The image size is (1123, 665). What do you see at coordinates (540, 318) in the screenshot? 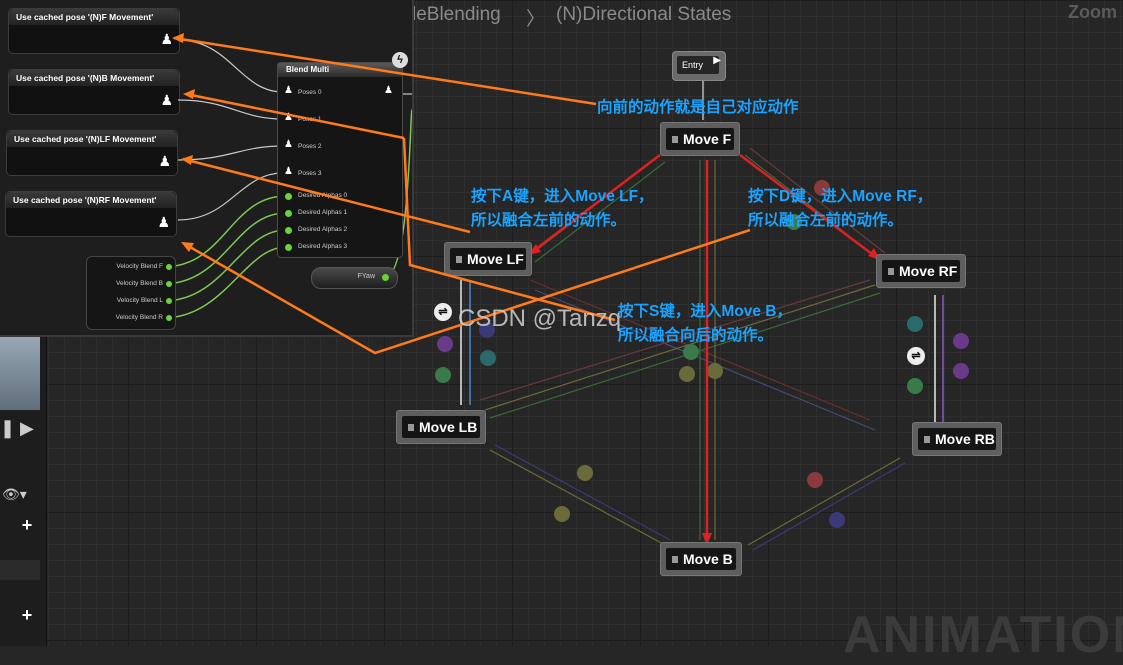
I see `csdn-watermark: CSDN @Tanzq` at bounding box center [540, 318].